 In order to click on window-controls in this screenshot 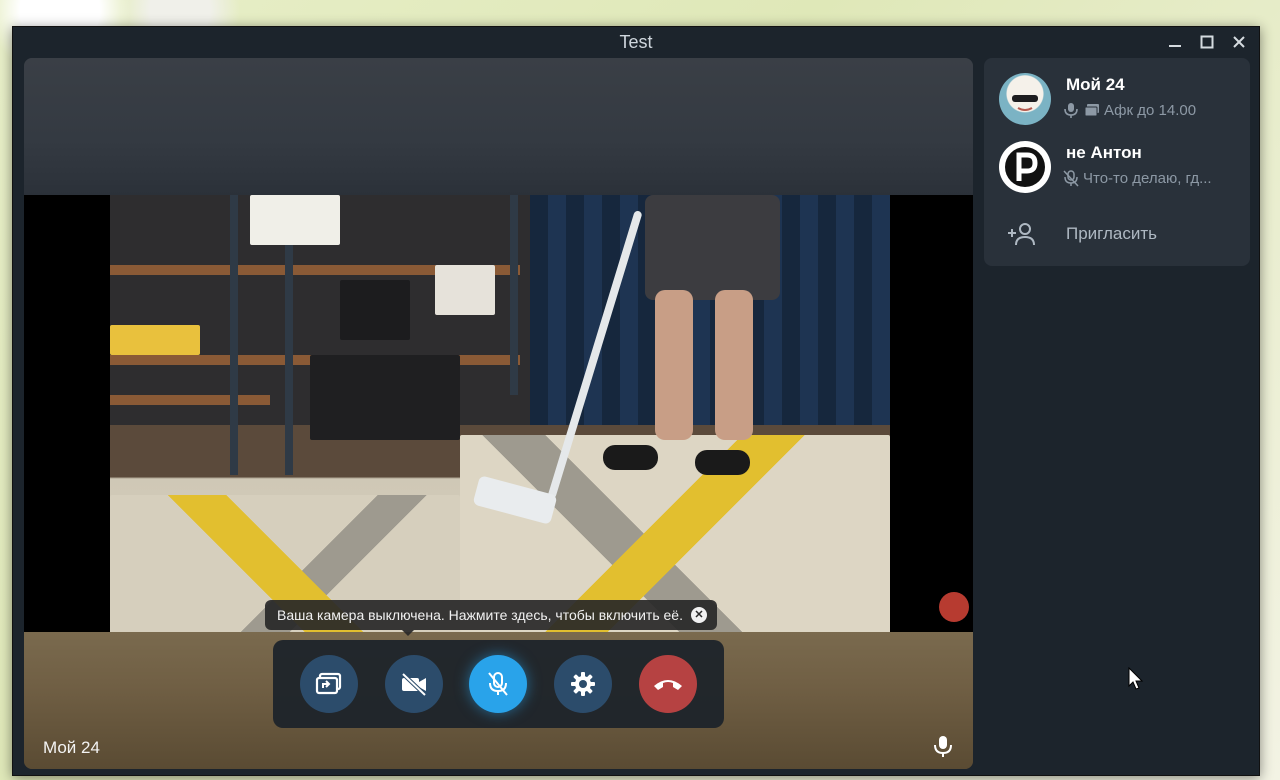, I will do `click(1207, 42)`.